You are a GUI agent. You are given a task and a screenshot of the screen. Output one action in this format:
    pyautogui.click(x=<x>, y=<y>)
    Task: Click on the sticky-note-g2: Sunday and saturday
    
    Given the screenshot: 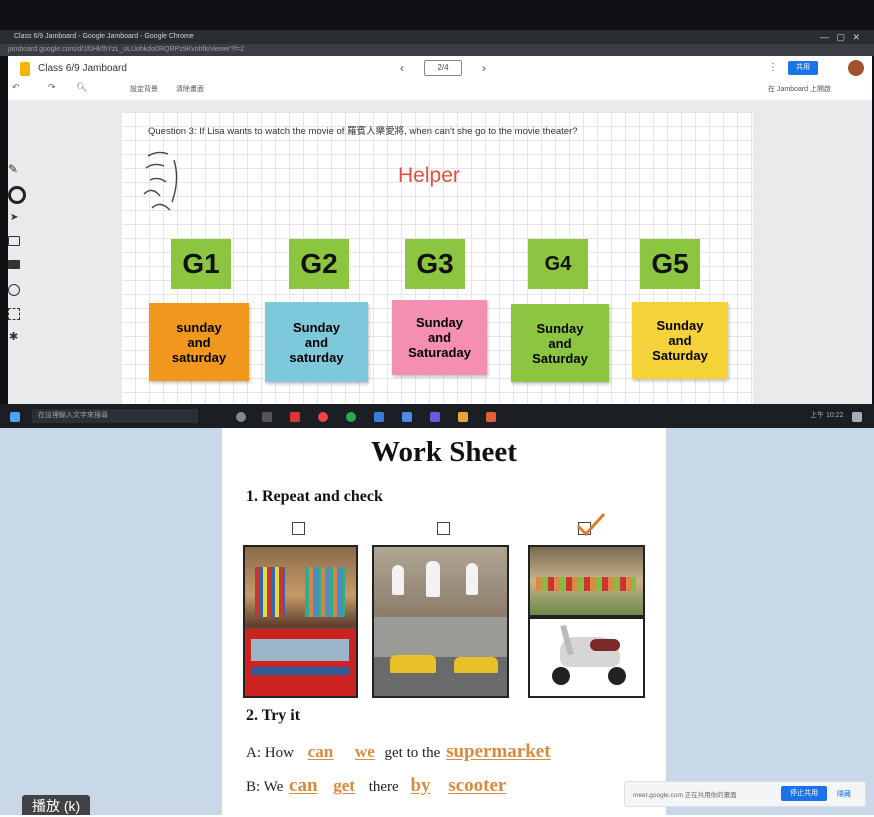 What is the action you would take?
    pyautogui.click(x=316, y=342)
    